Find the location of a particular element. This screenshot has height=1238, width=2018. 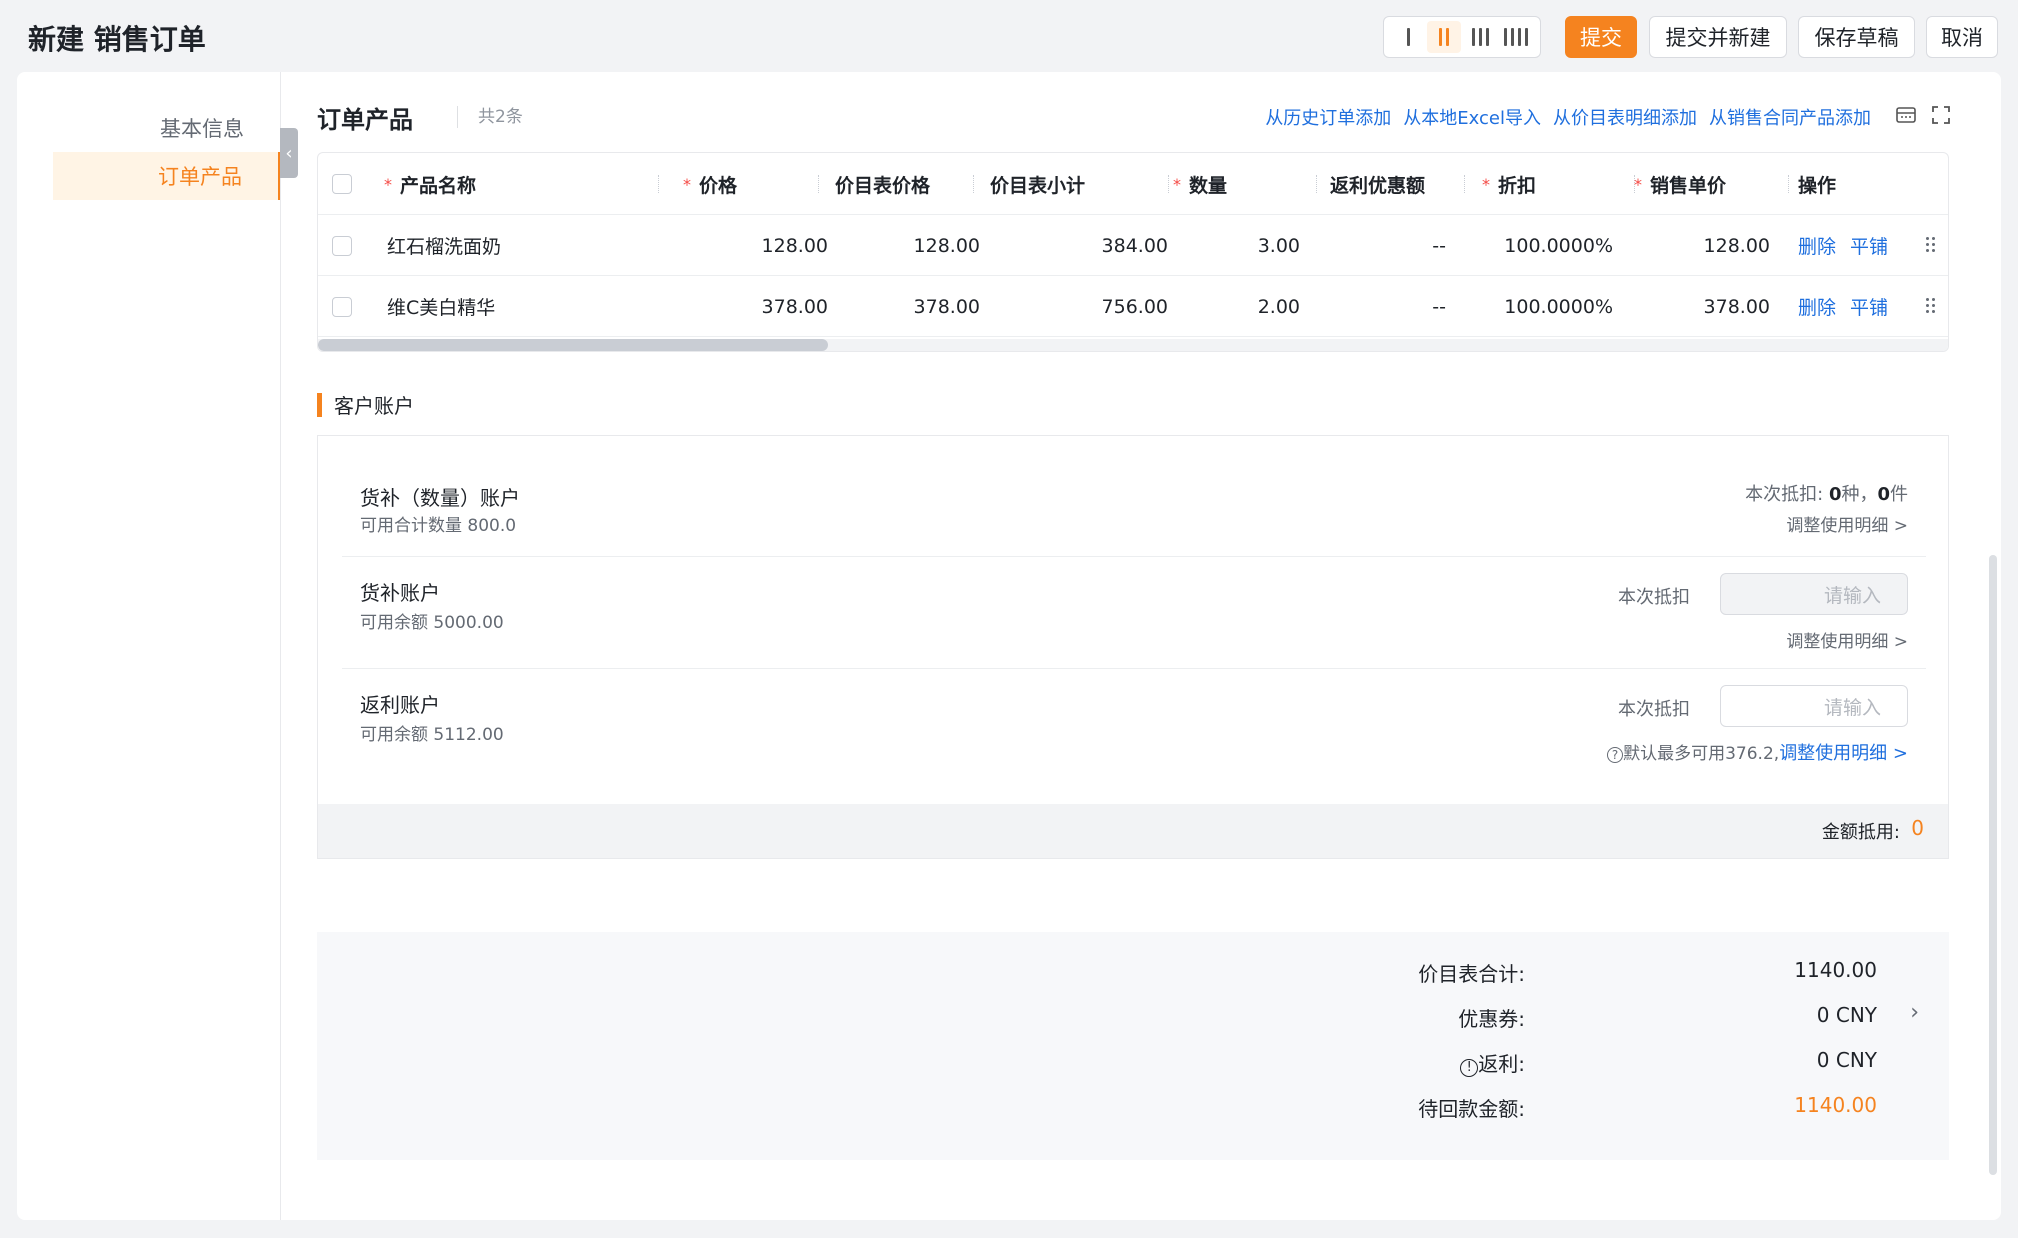

import-excel-link: 从本地Excel导入 is located at coordinates (1472, 117).